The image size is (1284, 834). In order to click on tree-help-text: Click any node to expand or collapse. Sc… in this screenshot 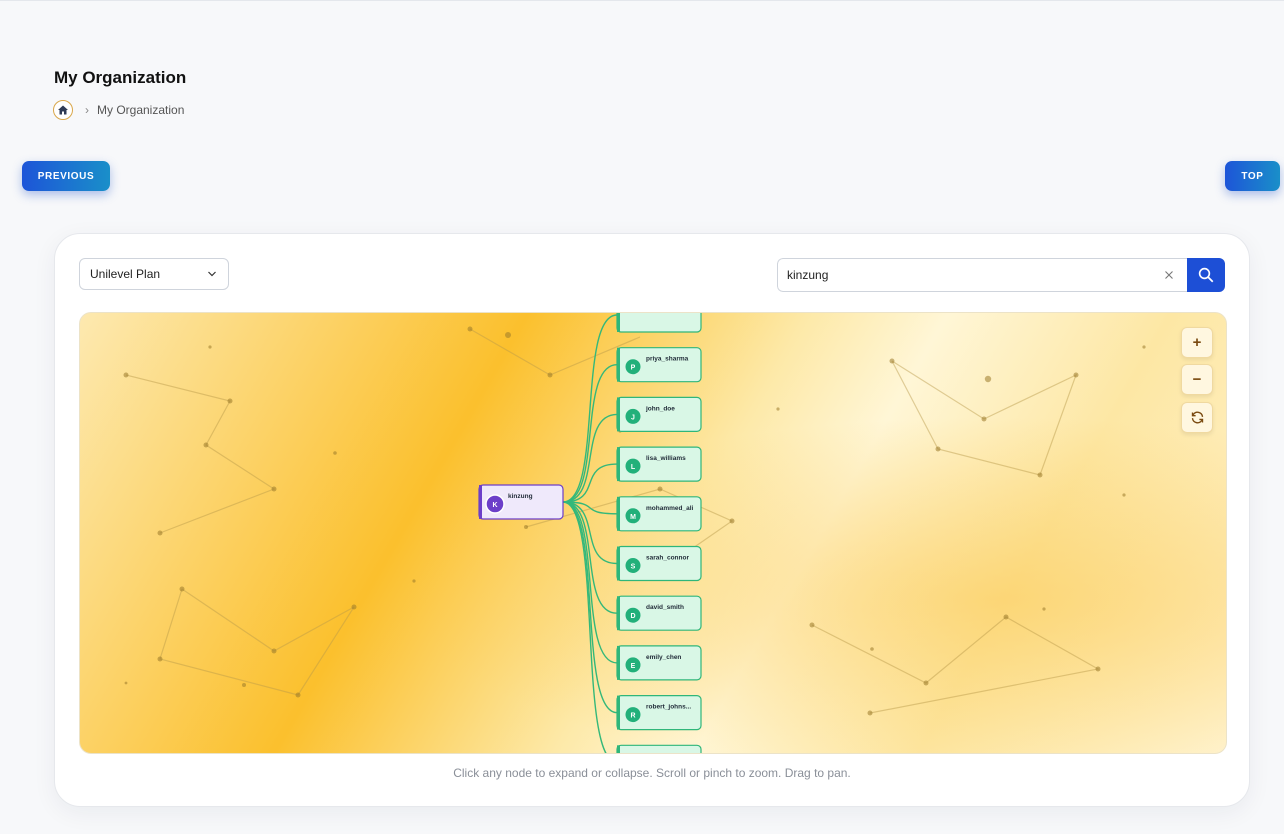, I will do `click(652, 773)`.